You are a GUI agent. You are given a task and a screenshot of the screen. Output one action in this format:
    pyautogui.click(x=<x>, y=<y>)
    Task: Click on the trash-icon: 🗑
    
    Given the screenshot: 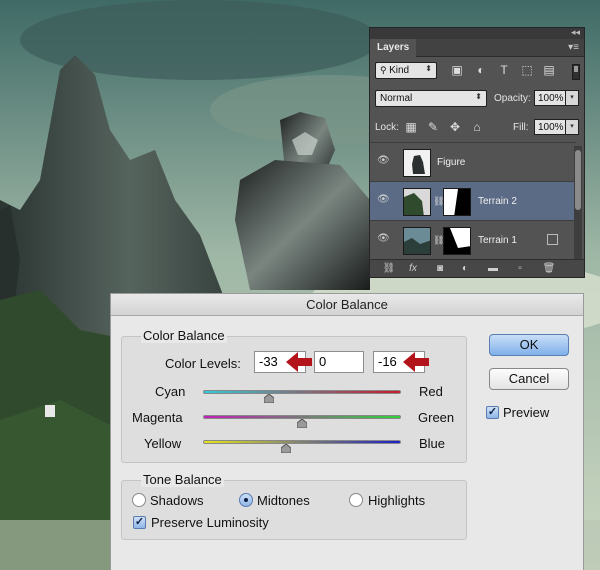 What is the action you would take?
    pyautogui.click(x=549, y=269)
    